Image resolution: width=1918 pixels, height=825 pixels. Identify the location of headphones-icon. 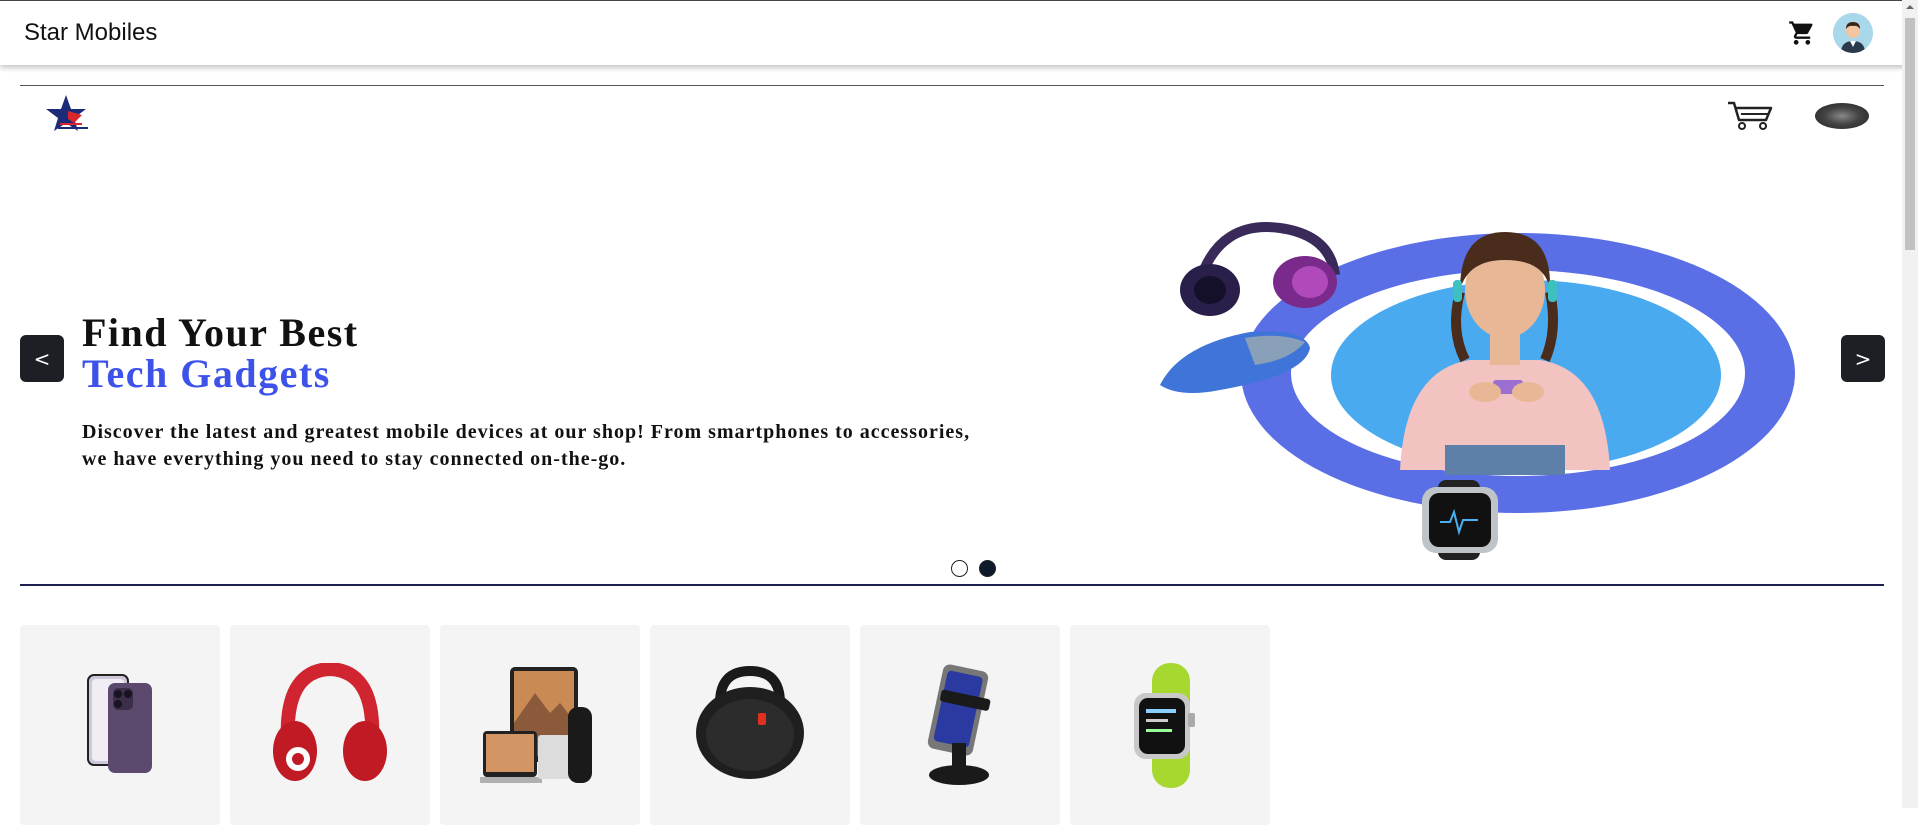
(330, 722).